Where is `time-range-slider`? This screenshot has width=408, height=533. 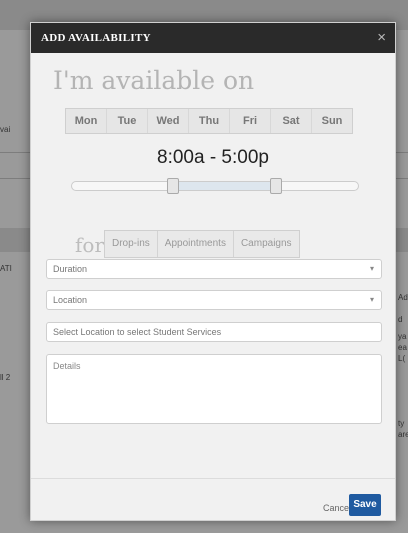
time-range-slider is located at coordinates (215, 186).